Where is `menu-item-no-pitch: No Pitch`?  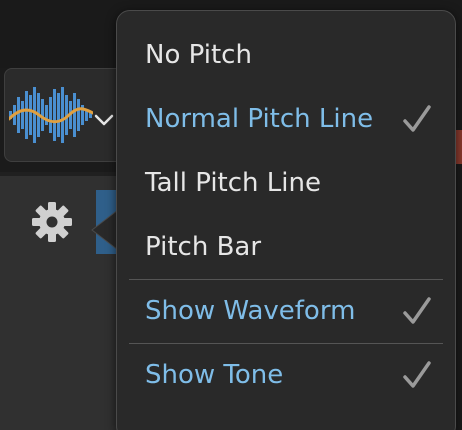 menu-item-no-pitch: No Pitch is located at coordinates (286, 55).